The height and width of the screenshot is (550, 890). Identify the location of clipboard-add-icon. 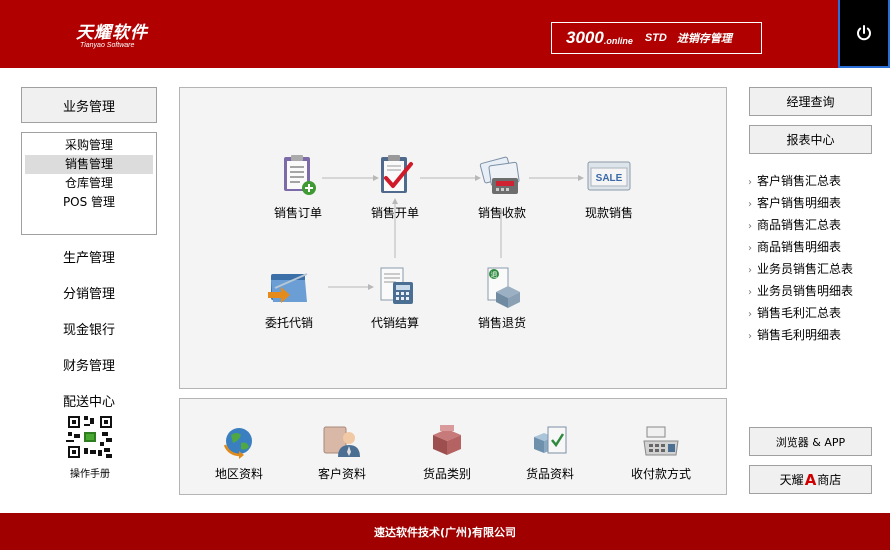
(300, 175).